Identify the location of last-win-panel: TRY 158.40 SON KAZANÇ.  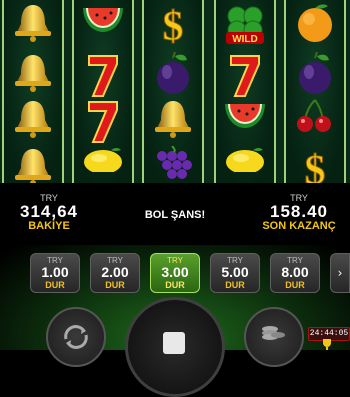
(299, 212).